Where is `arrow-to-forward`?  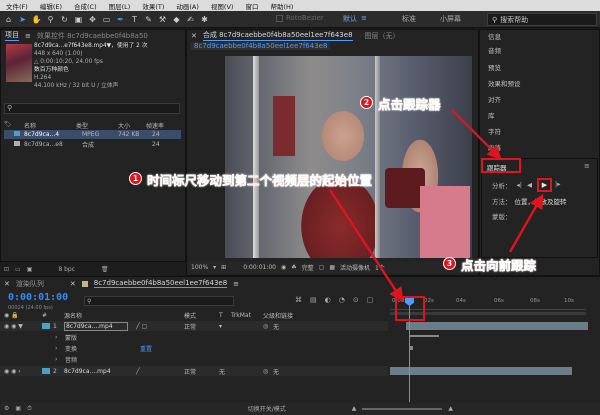
arrow-to-forward is located at coordinates (526, 223).